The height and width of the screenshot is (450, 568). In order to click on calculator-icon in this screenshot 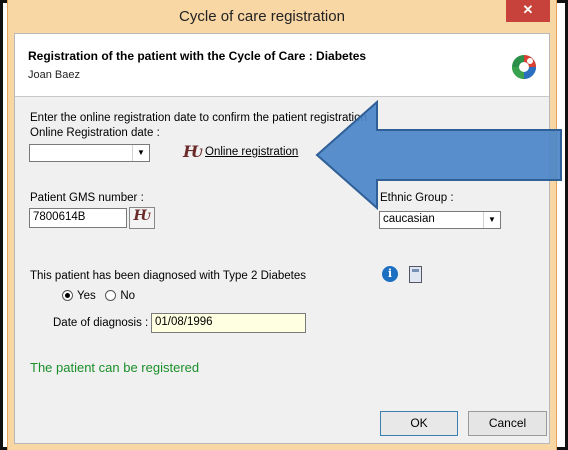, I will do `click(415, 274)`.